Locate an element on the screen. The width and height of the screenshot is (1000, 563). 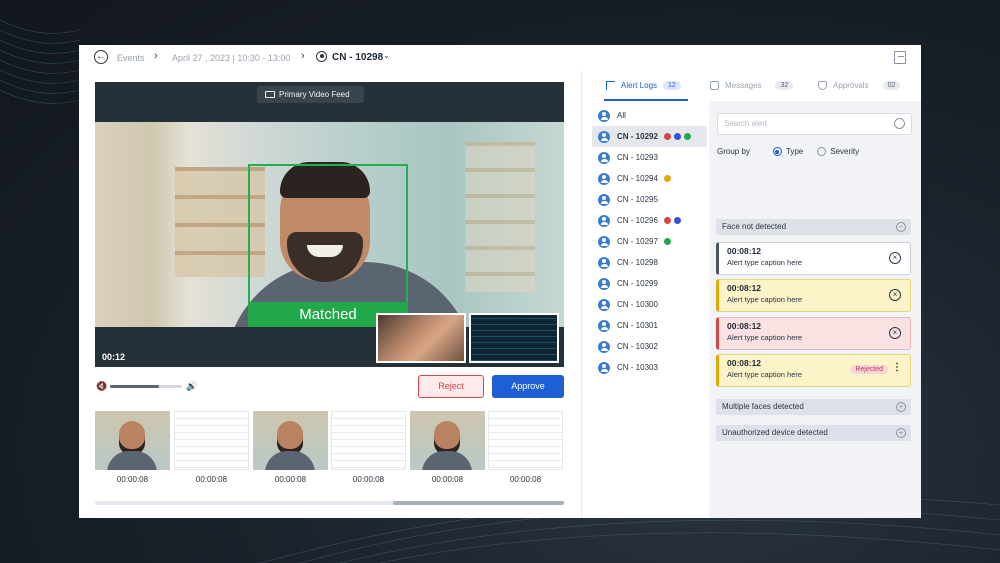
candidate-item: CN - 10300 is located at coordinates (649, 304).